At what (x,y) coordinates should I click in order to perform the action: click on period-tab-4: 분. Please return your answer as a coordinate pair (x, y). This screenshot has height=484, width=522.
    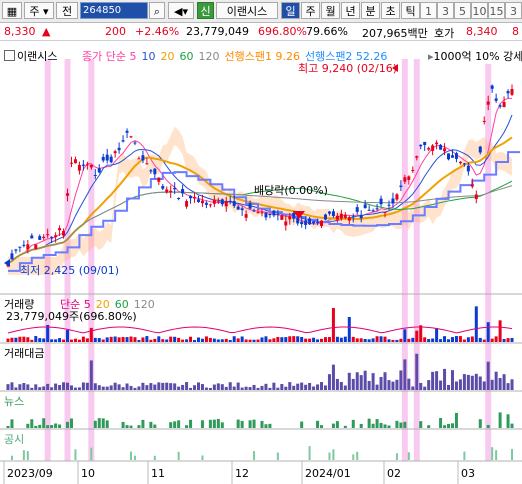
    Looking at the image, I should click on (370, 10).